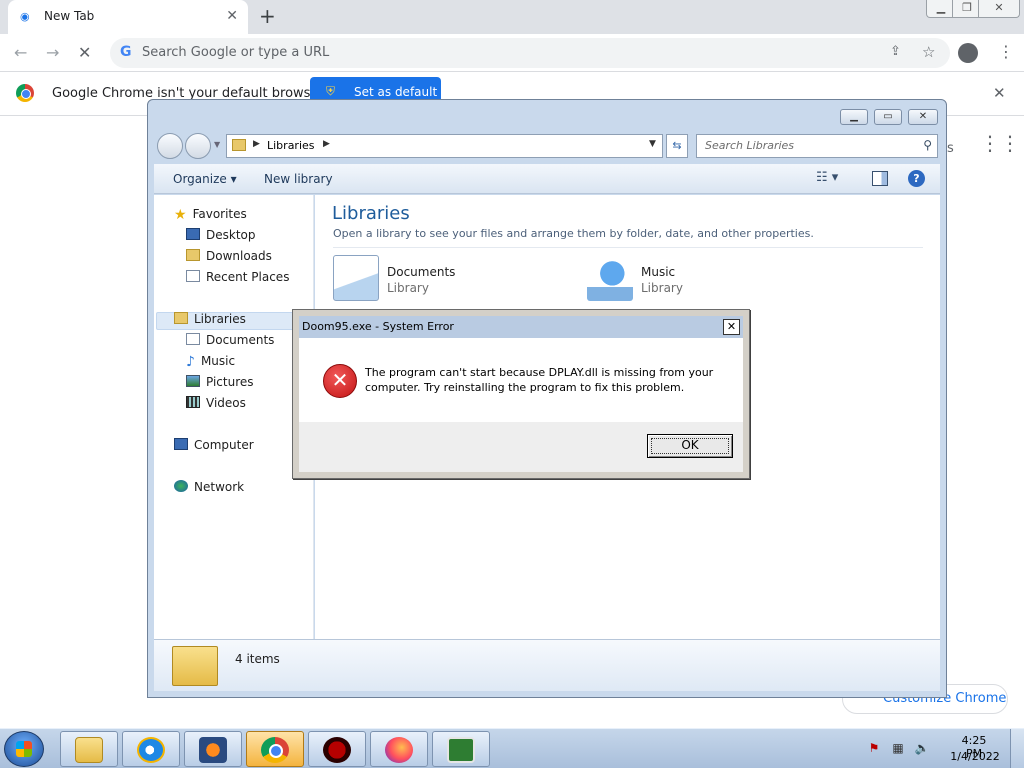 The height and width of the screenshot is (768, 1024). I want to click on windows-explorer-icon, so click(89, 750).